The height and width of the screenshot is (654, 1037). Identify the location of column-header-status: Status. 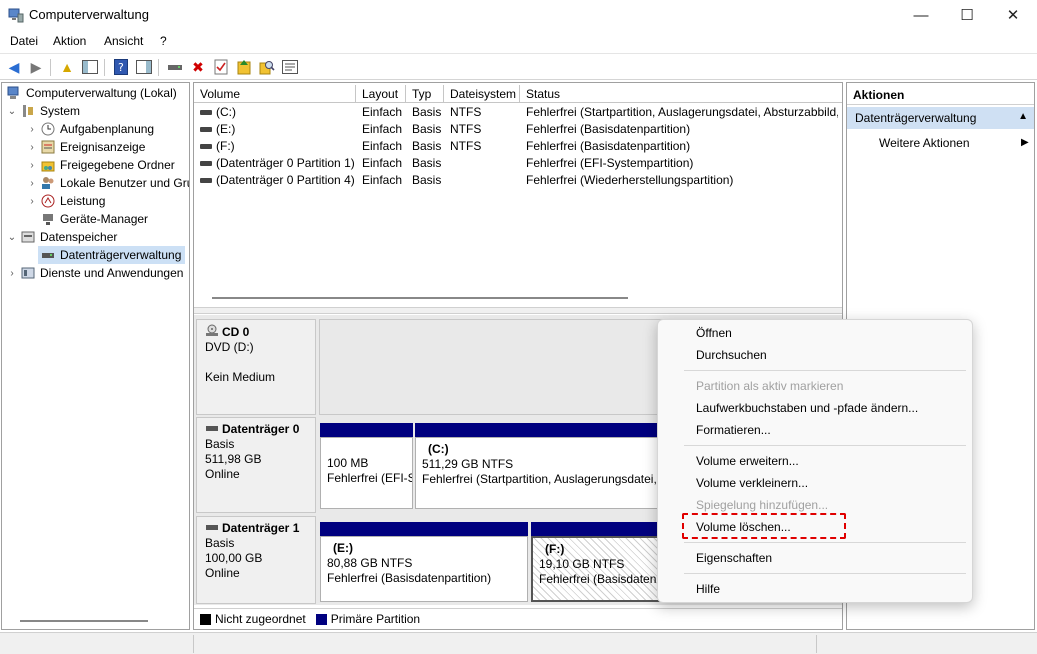
(681, 94).